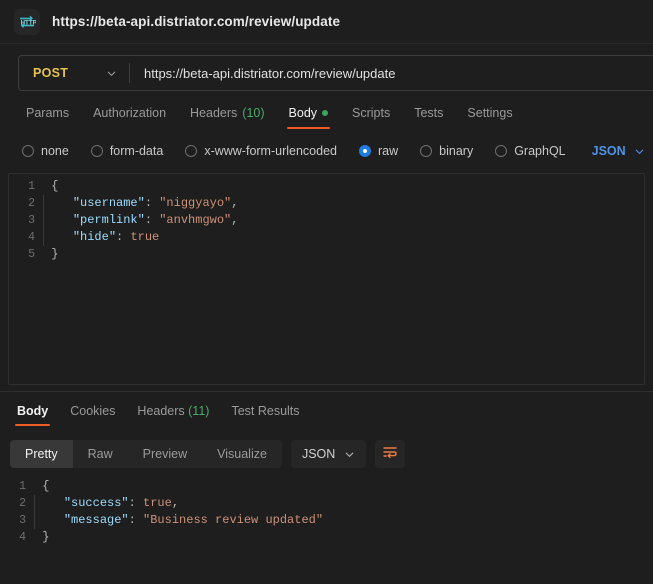 This screenshot has width=653, height=584. I want to click on tab-label: Cookies, so click(93, 411).